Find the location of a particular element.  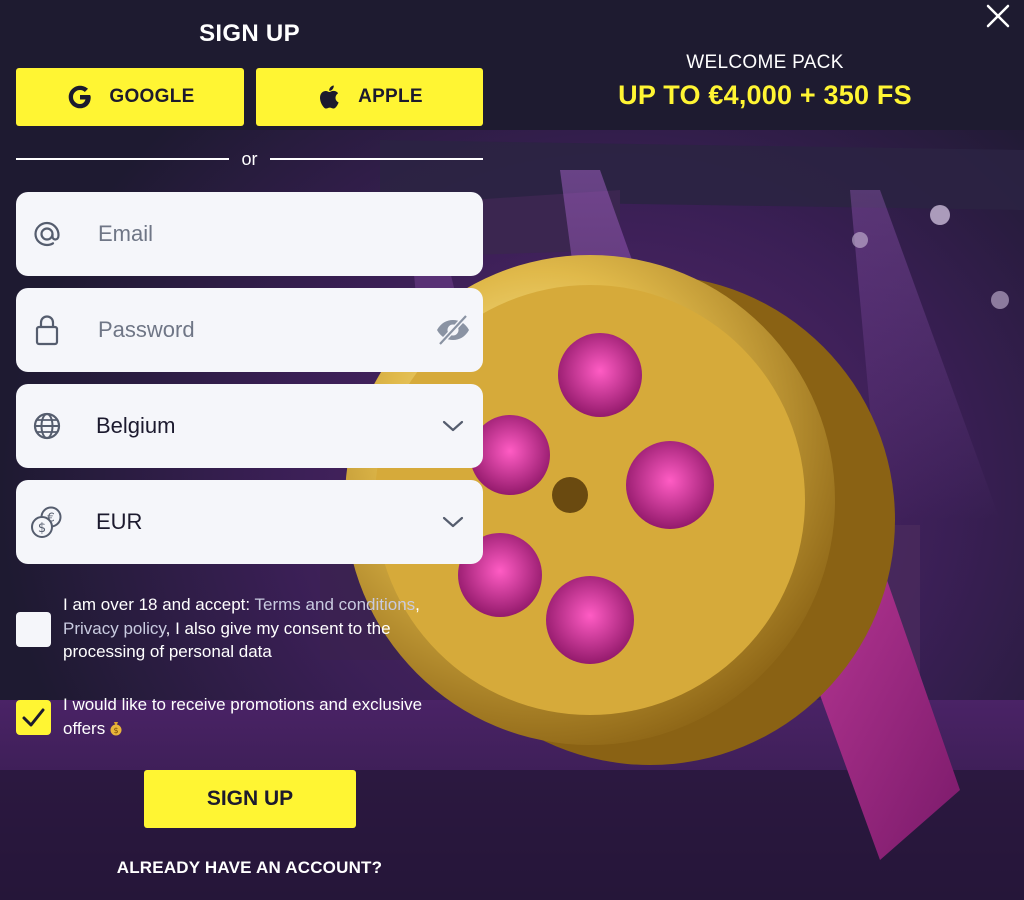

close-icon is located at coordinates (998, 16).